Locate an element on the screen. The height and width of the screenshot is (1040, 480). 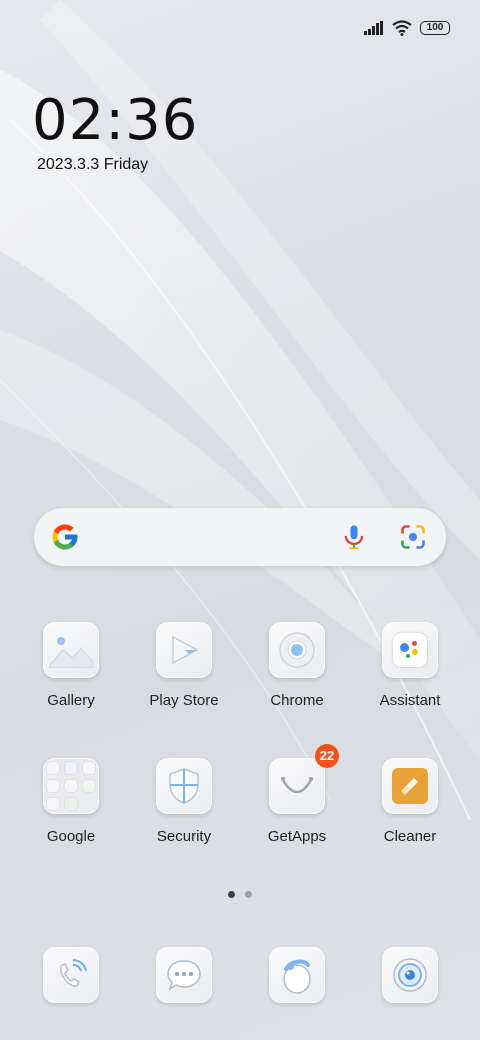
app-play-store: Play Store is located at coordinates (184, 665).